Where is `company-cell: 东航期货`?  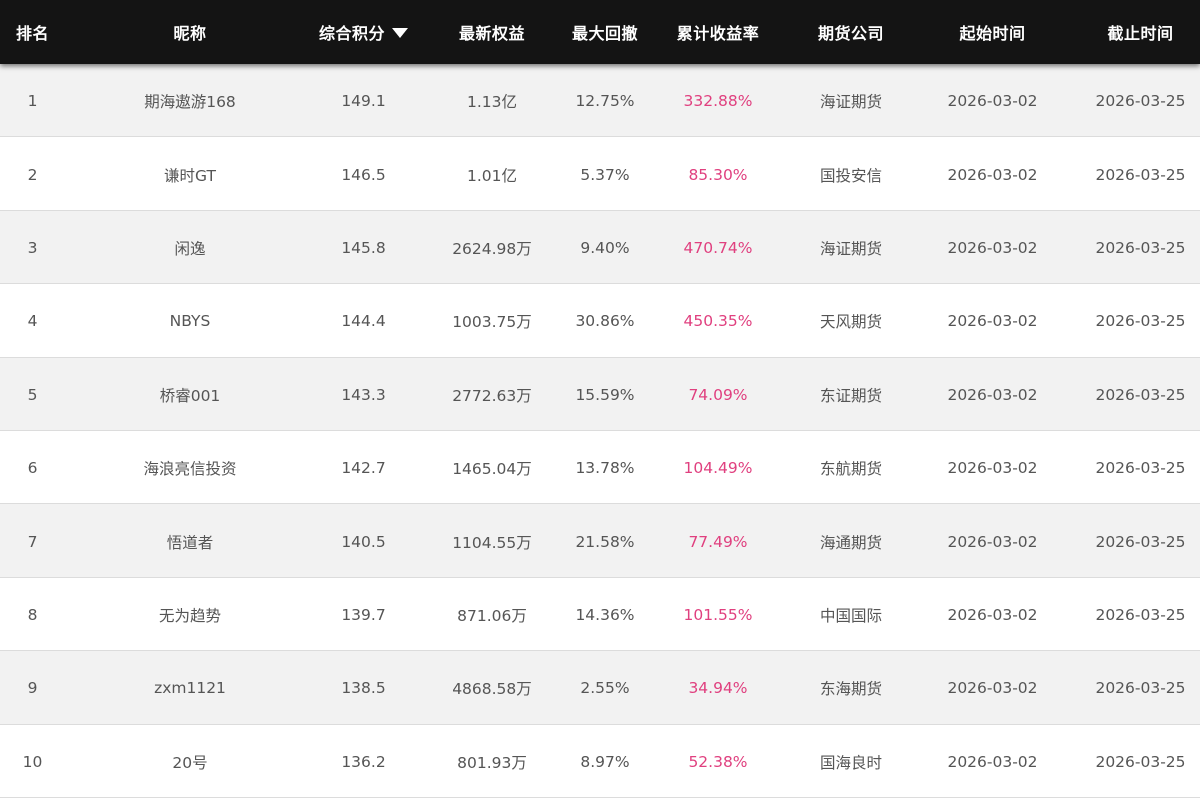 company-cell: 东航期货 is located at coordinates (850, 469).